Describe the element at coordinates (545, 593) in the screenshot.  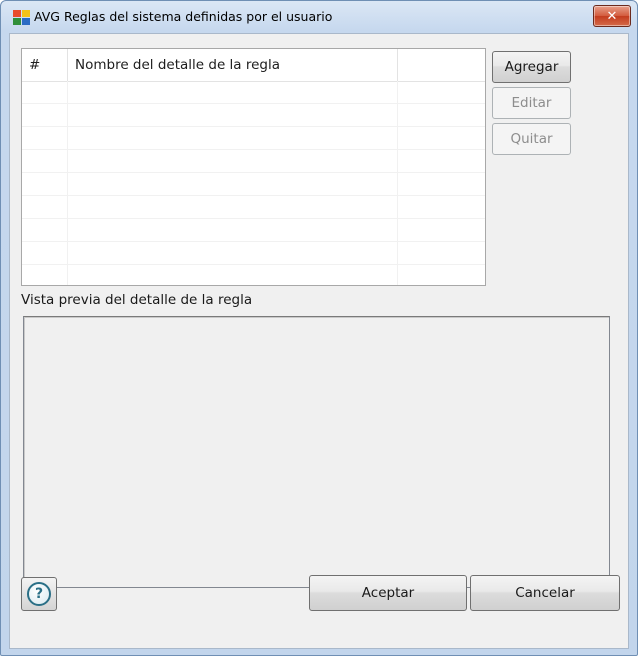
I see `cancel-button: Cancelar` at that location.